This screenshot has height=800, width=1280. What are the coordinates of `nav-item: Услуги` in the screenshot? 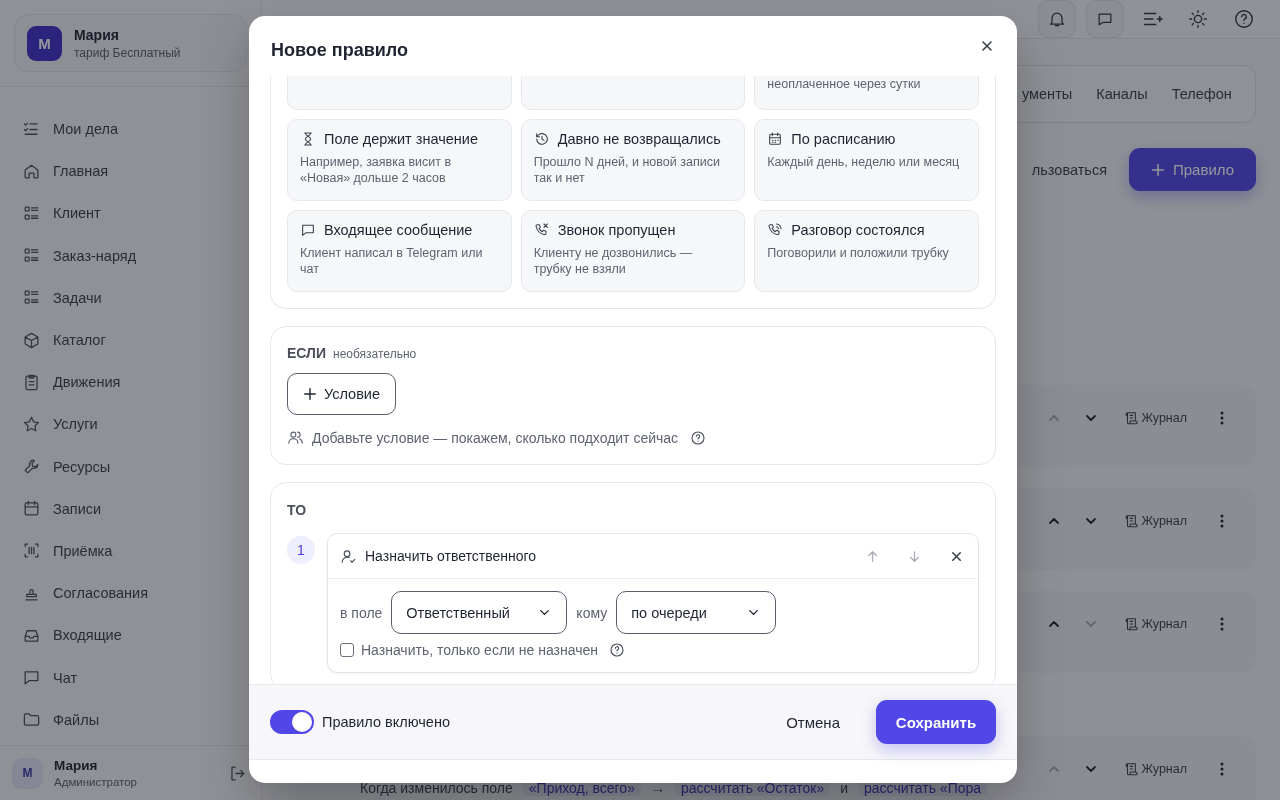 It's located at (130, 424).